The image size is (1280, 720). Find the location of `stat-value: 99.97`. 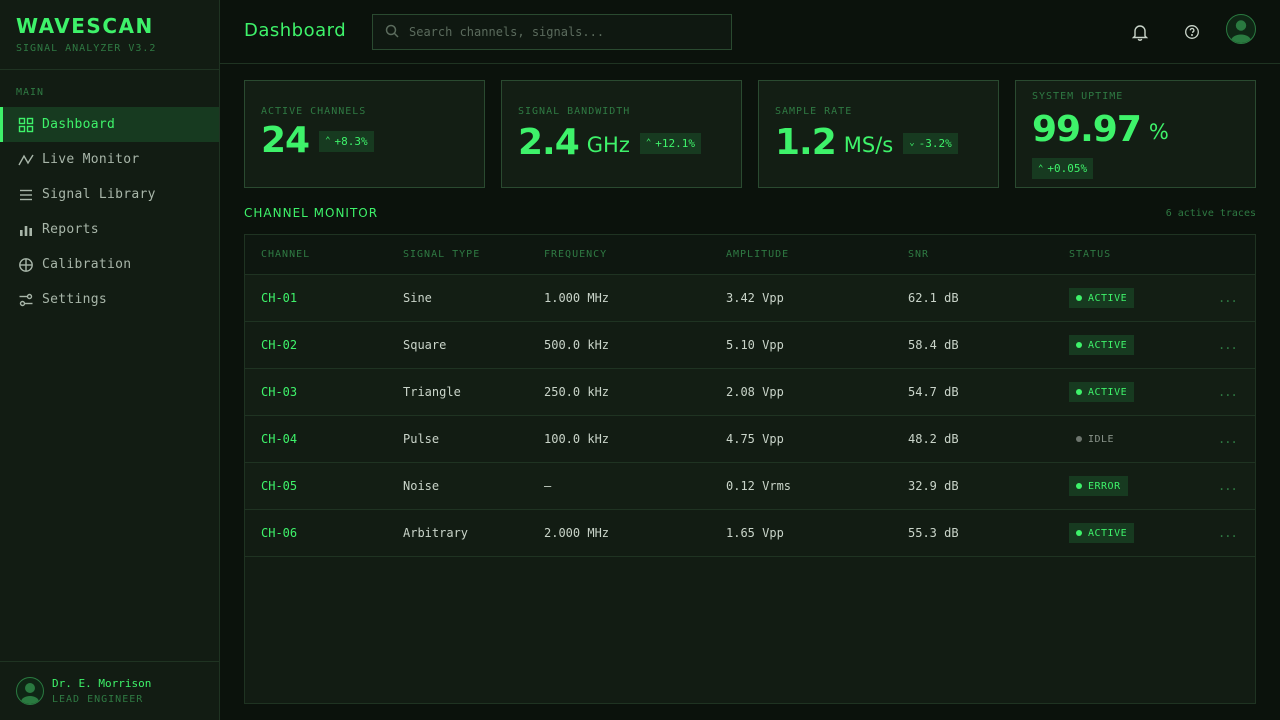

stat-value: 99.97 is located at coordinates (1087, 129).